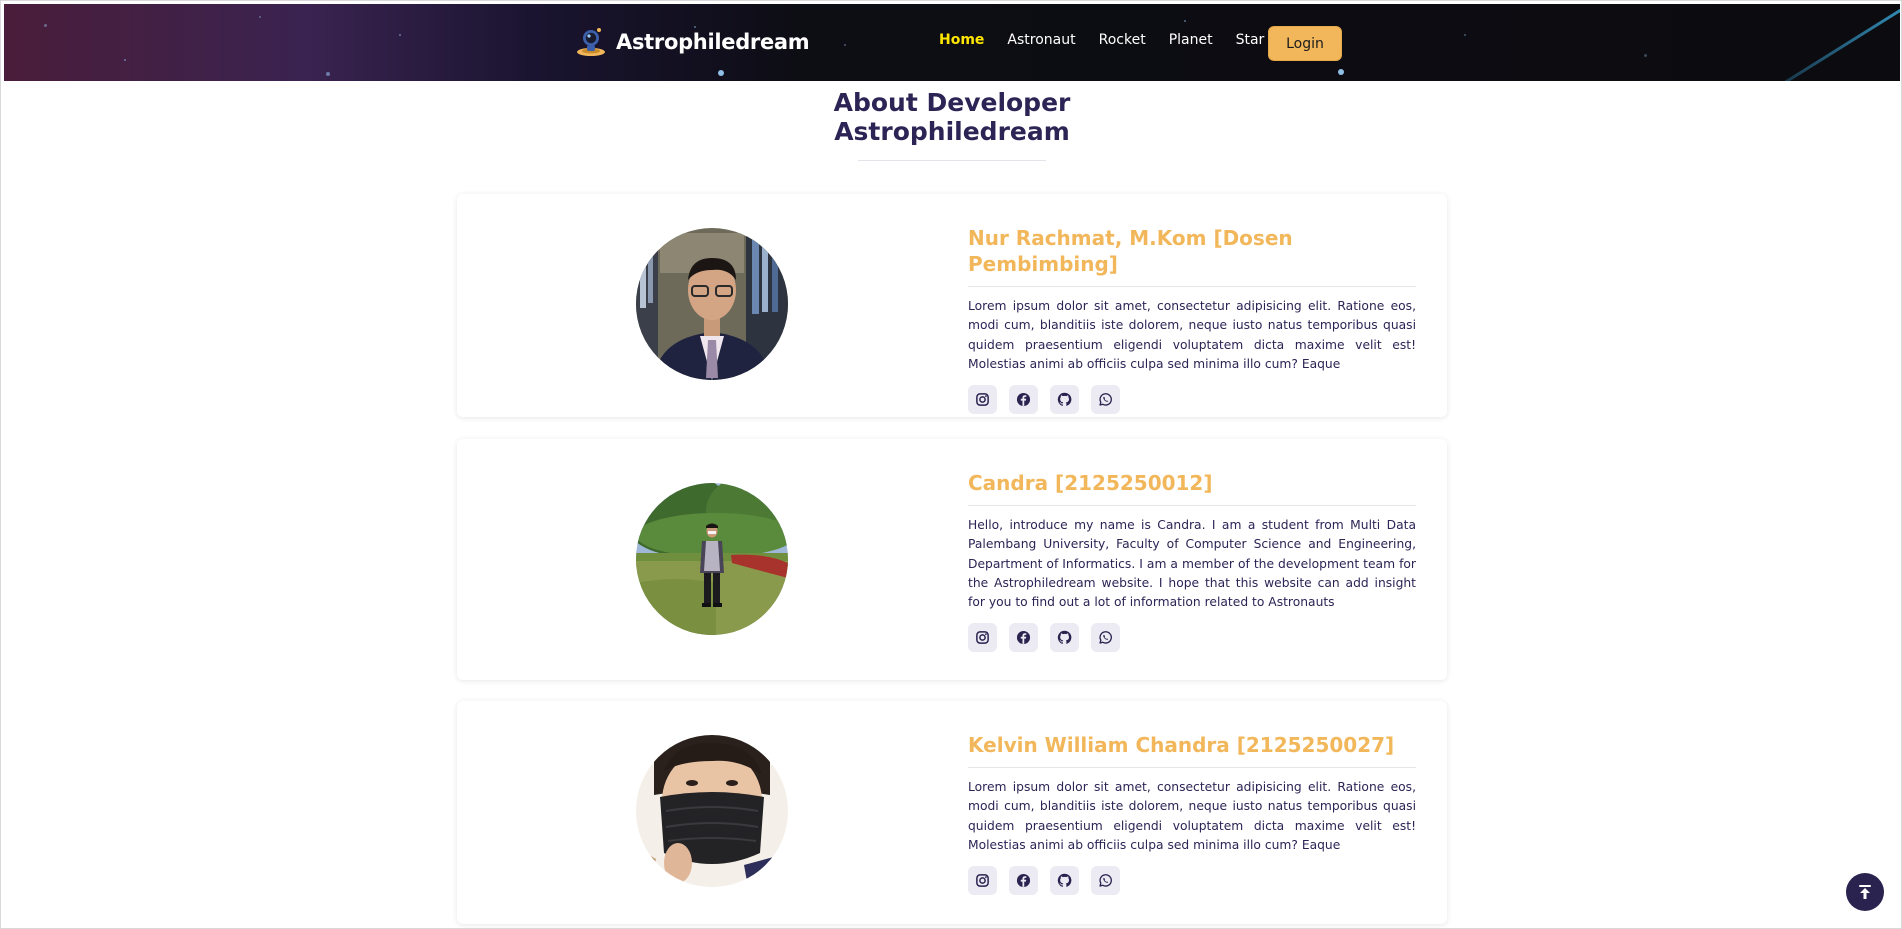 This screenshot has width=1902, height=929. Describe the element at coordinates (1181, 745) in the screenshot. I see `developer-name: Kelvin William Chandra [2125250027]` at that location.